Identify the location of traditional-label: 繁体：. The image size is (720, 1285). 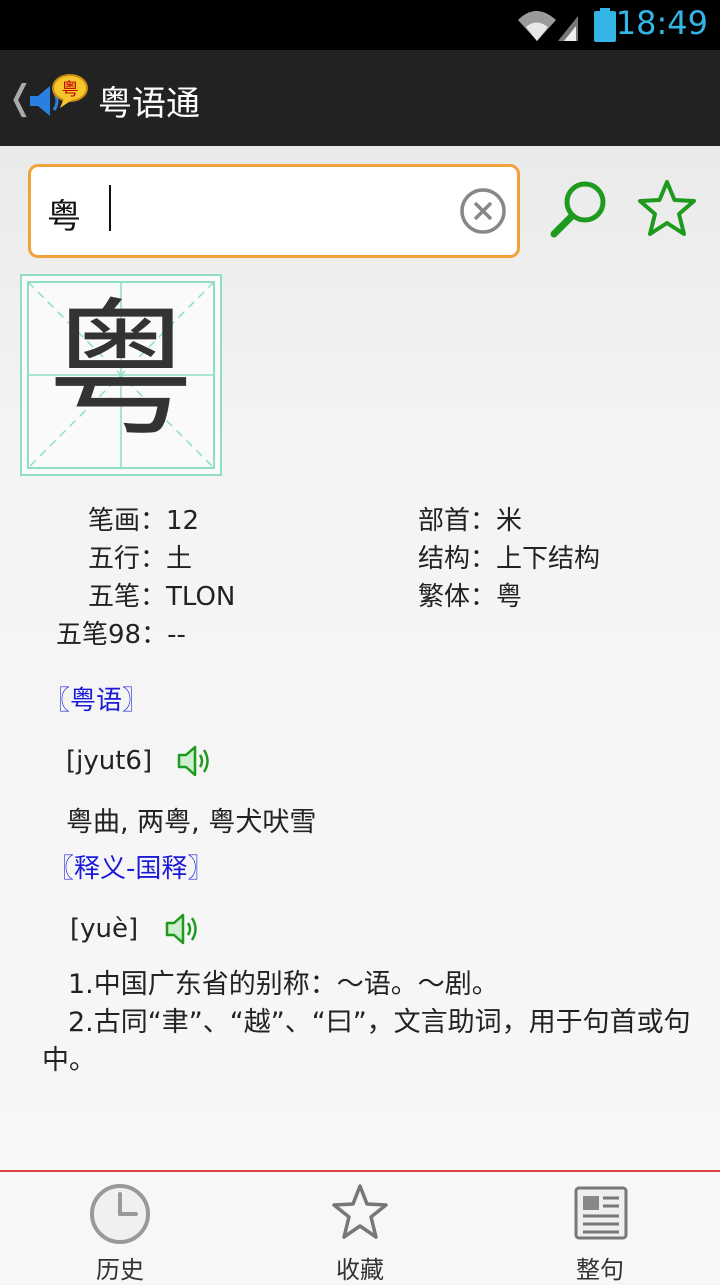
(457, 597).